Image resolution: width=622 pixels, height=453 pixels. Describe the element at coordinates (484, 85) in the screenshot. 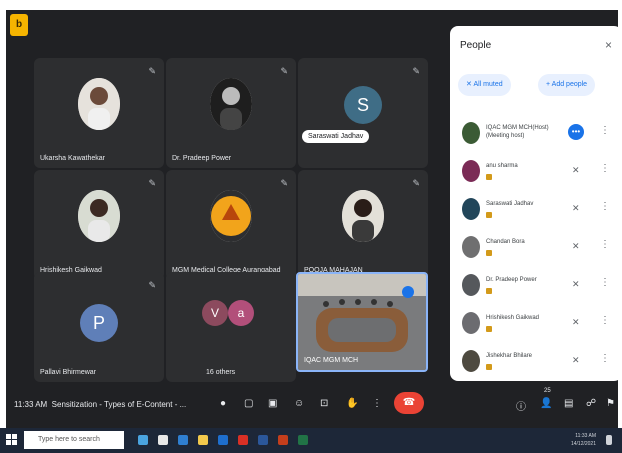

I see `mute-all-button: ✕ All muted` at that location.